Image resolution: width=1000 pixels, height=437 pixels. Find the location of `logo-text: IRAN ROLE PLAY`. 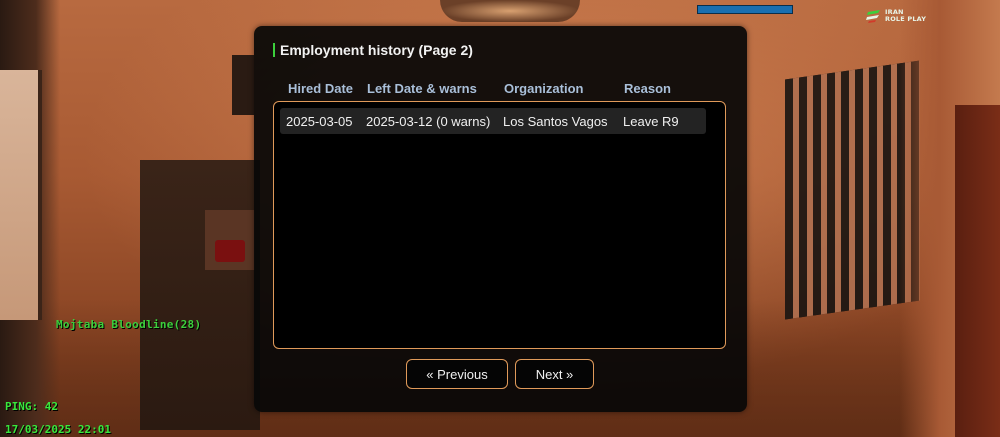

logo-text: IRAN ROLE PLAY is located at coordinates (905, 16).